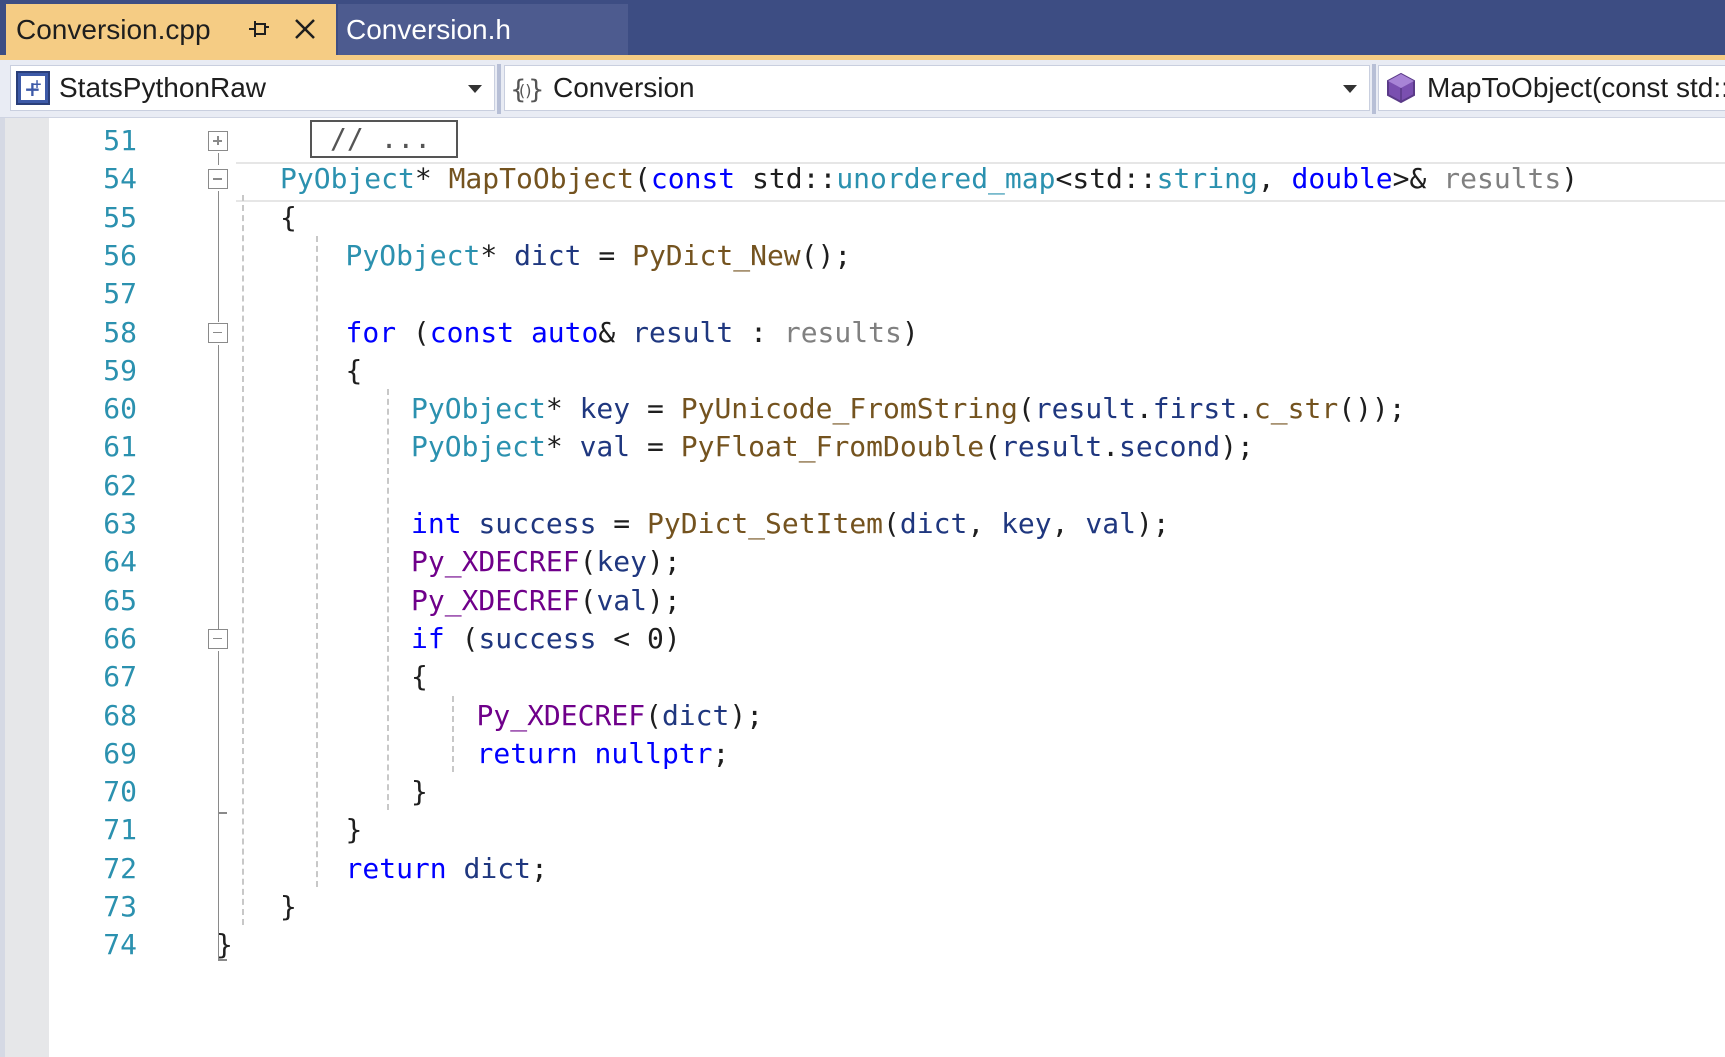 The width and height of the screenshot is (1725, 1057). Describe the element at coordinates (1106, 179) in the screenshot. I see `code-token: <std::` at that location.